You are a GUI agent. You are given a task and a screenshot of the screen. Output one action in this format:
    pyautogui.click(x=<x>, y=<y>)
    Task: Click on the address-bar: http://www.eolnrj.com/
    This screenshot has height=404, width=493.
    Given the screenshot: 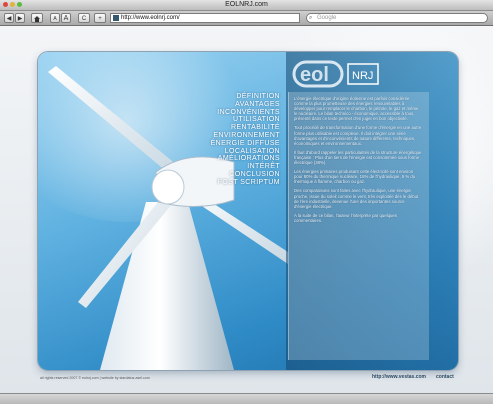 What is the action you would take?
    pyautogui.click(x=205, y=18)
    